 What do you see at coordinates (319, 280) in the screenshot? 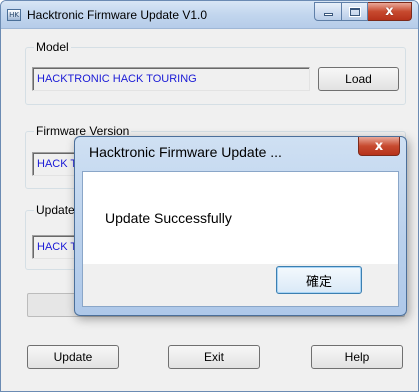
I see `ok-button: 確定` at bounding box center [319, 280].